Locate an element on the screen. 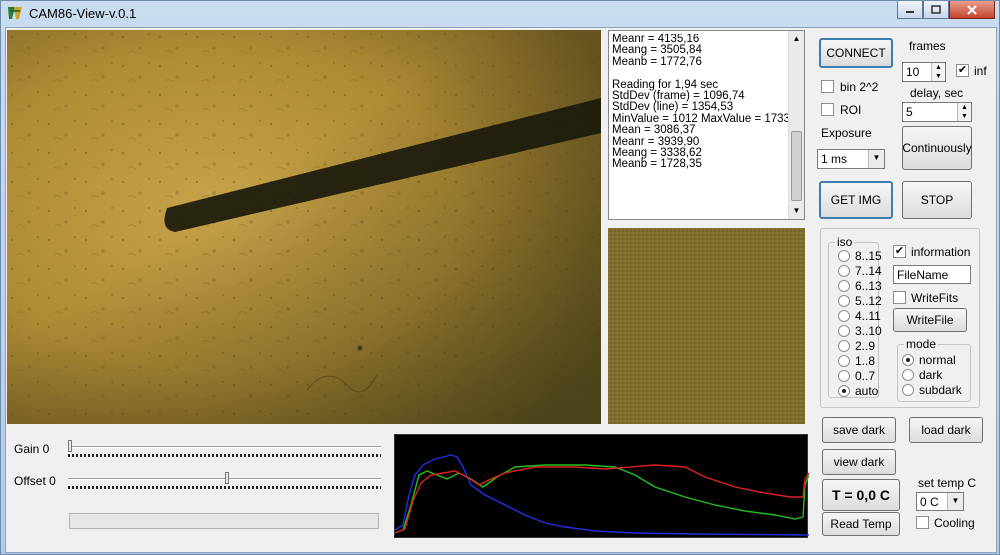  iso-option-label: 3..10 is located at coordinates (868, 331).